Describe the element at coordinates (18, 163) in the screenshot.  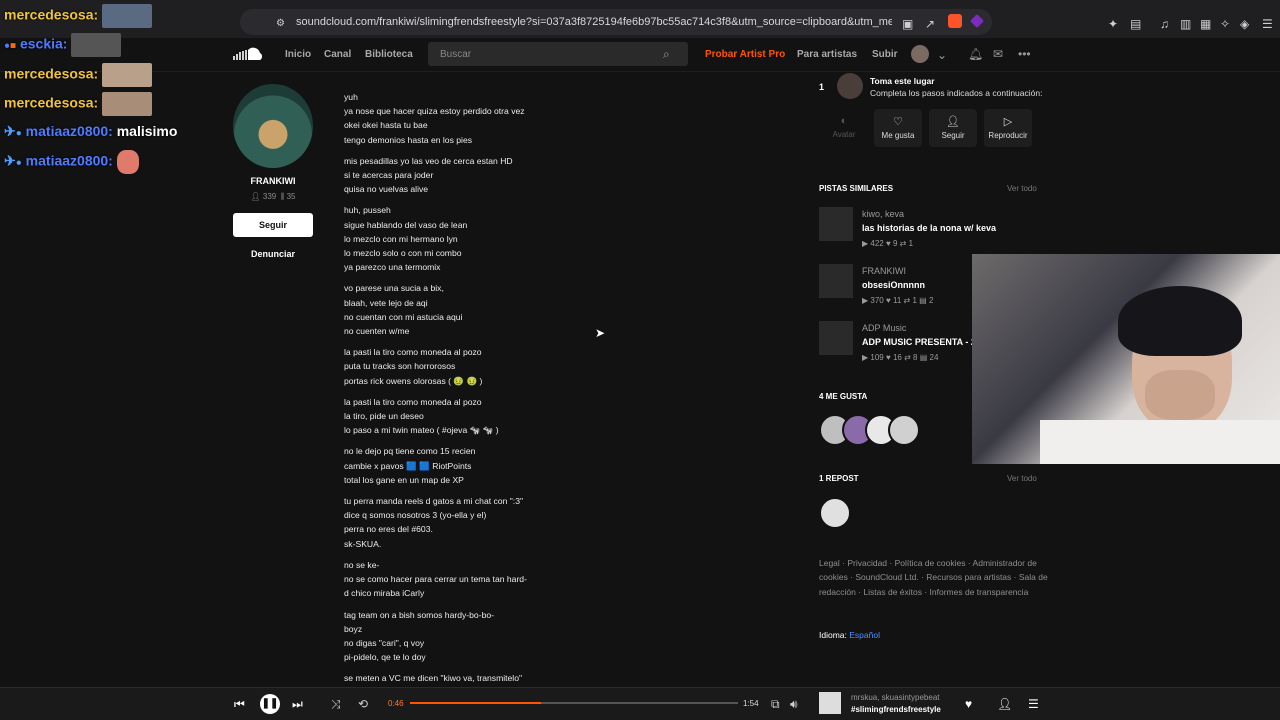
I see `badge-icon: ●` at that location.